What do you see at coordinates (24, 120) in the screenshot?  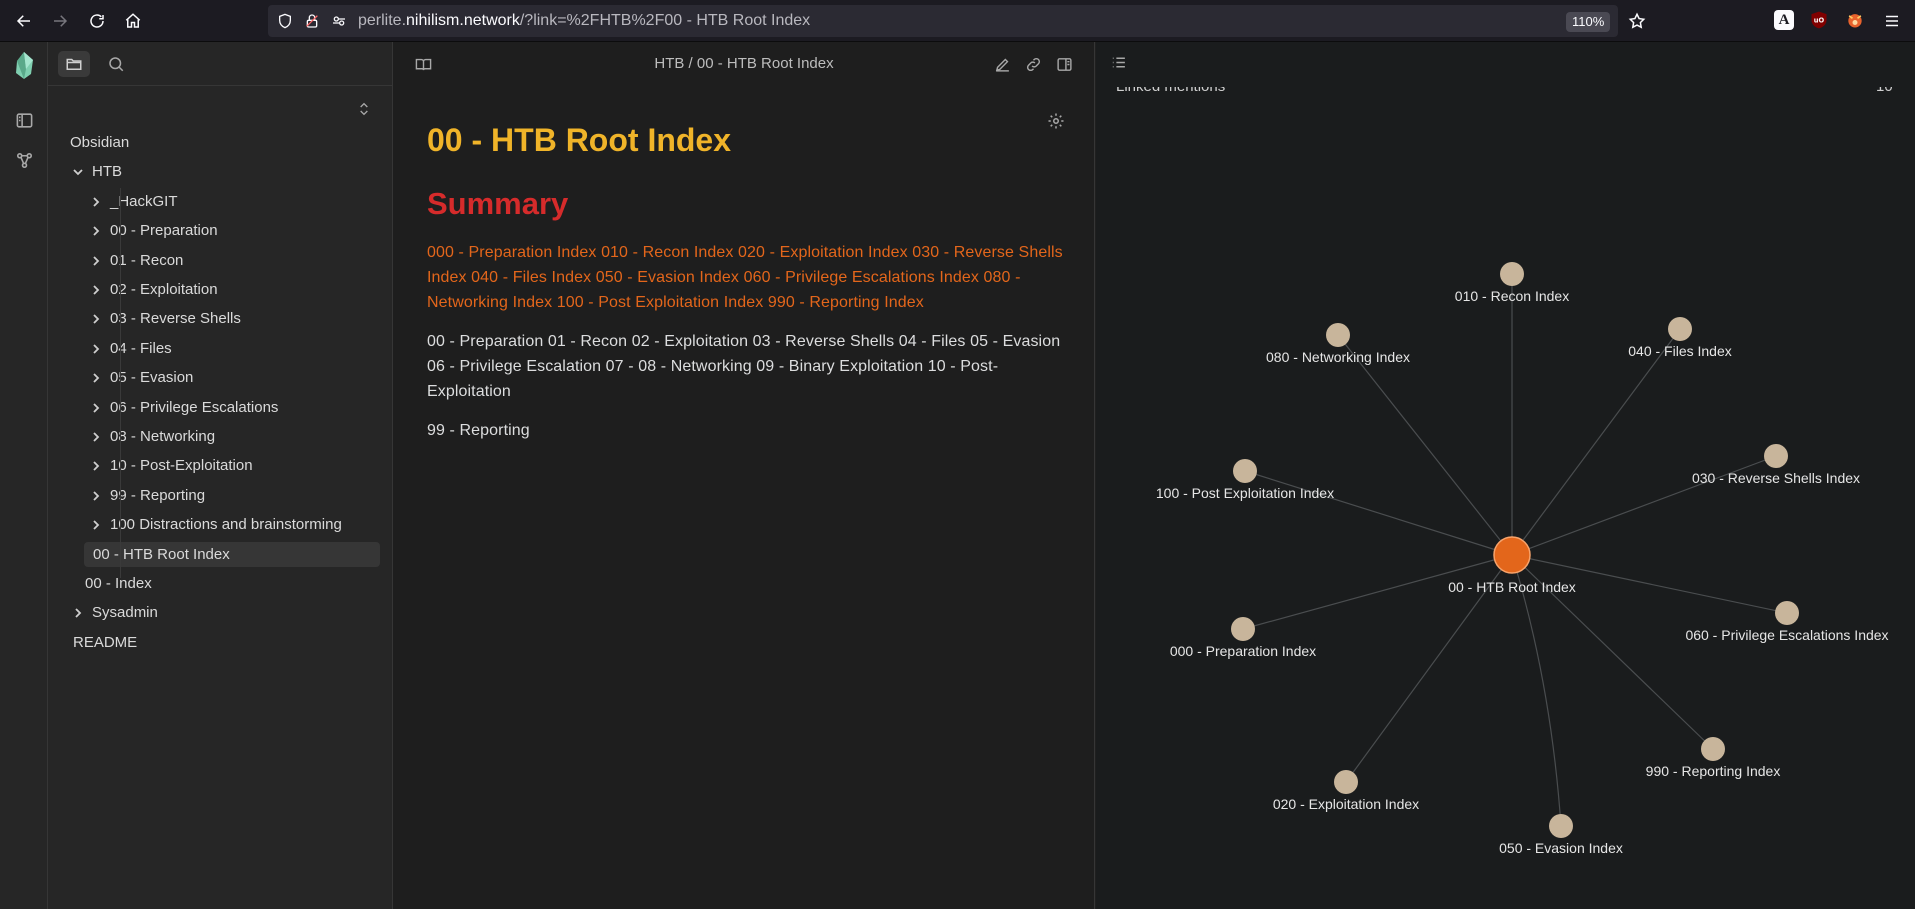 I see `toggle-sidebar-icon` at bounding box center [24, 120].